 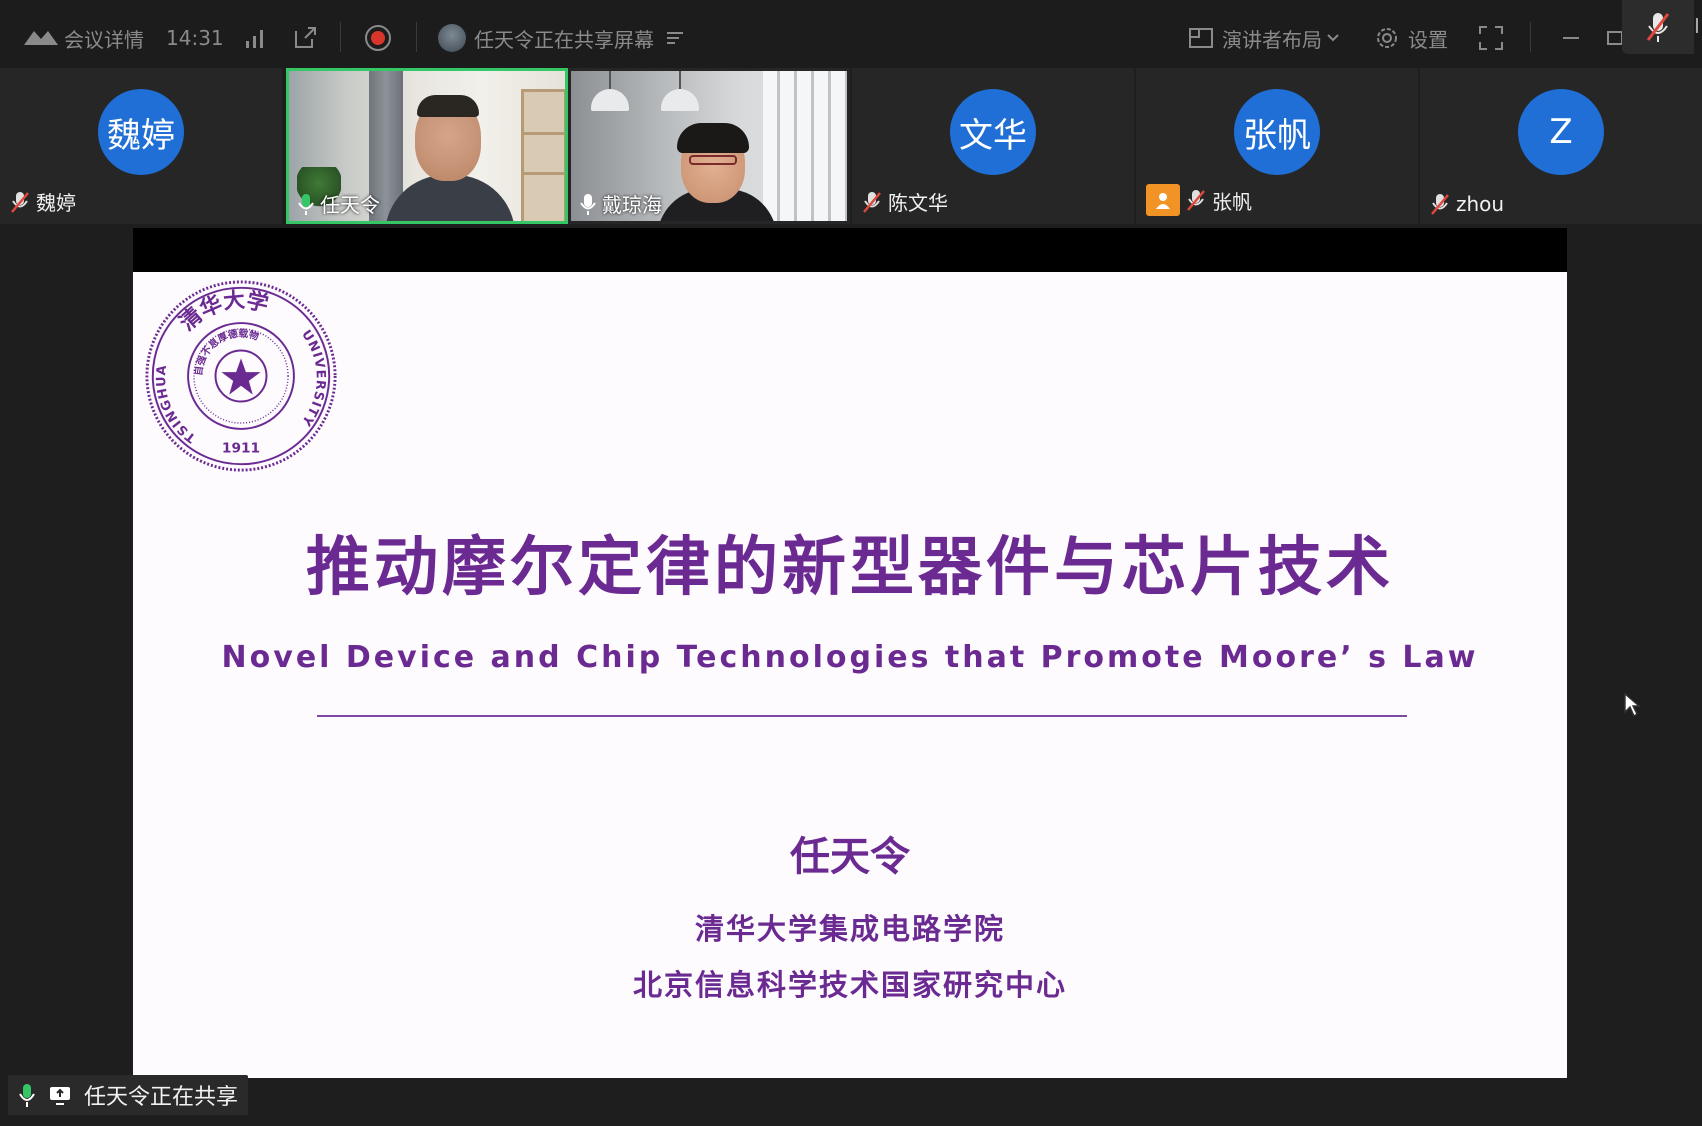 What do you see at coordinates (1480, 204) in the screenshot?
I see `participant-name: zhou` at bounding box center [1480, 204].